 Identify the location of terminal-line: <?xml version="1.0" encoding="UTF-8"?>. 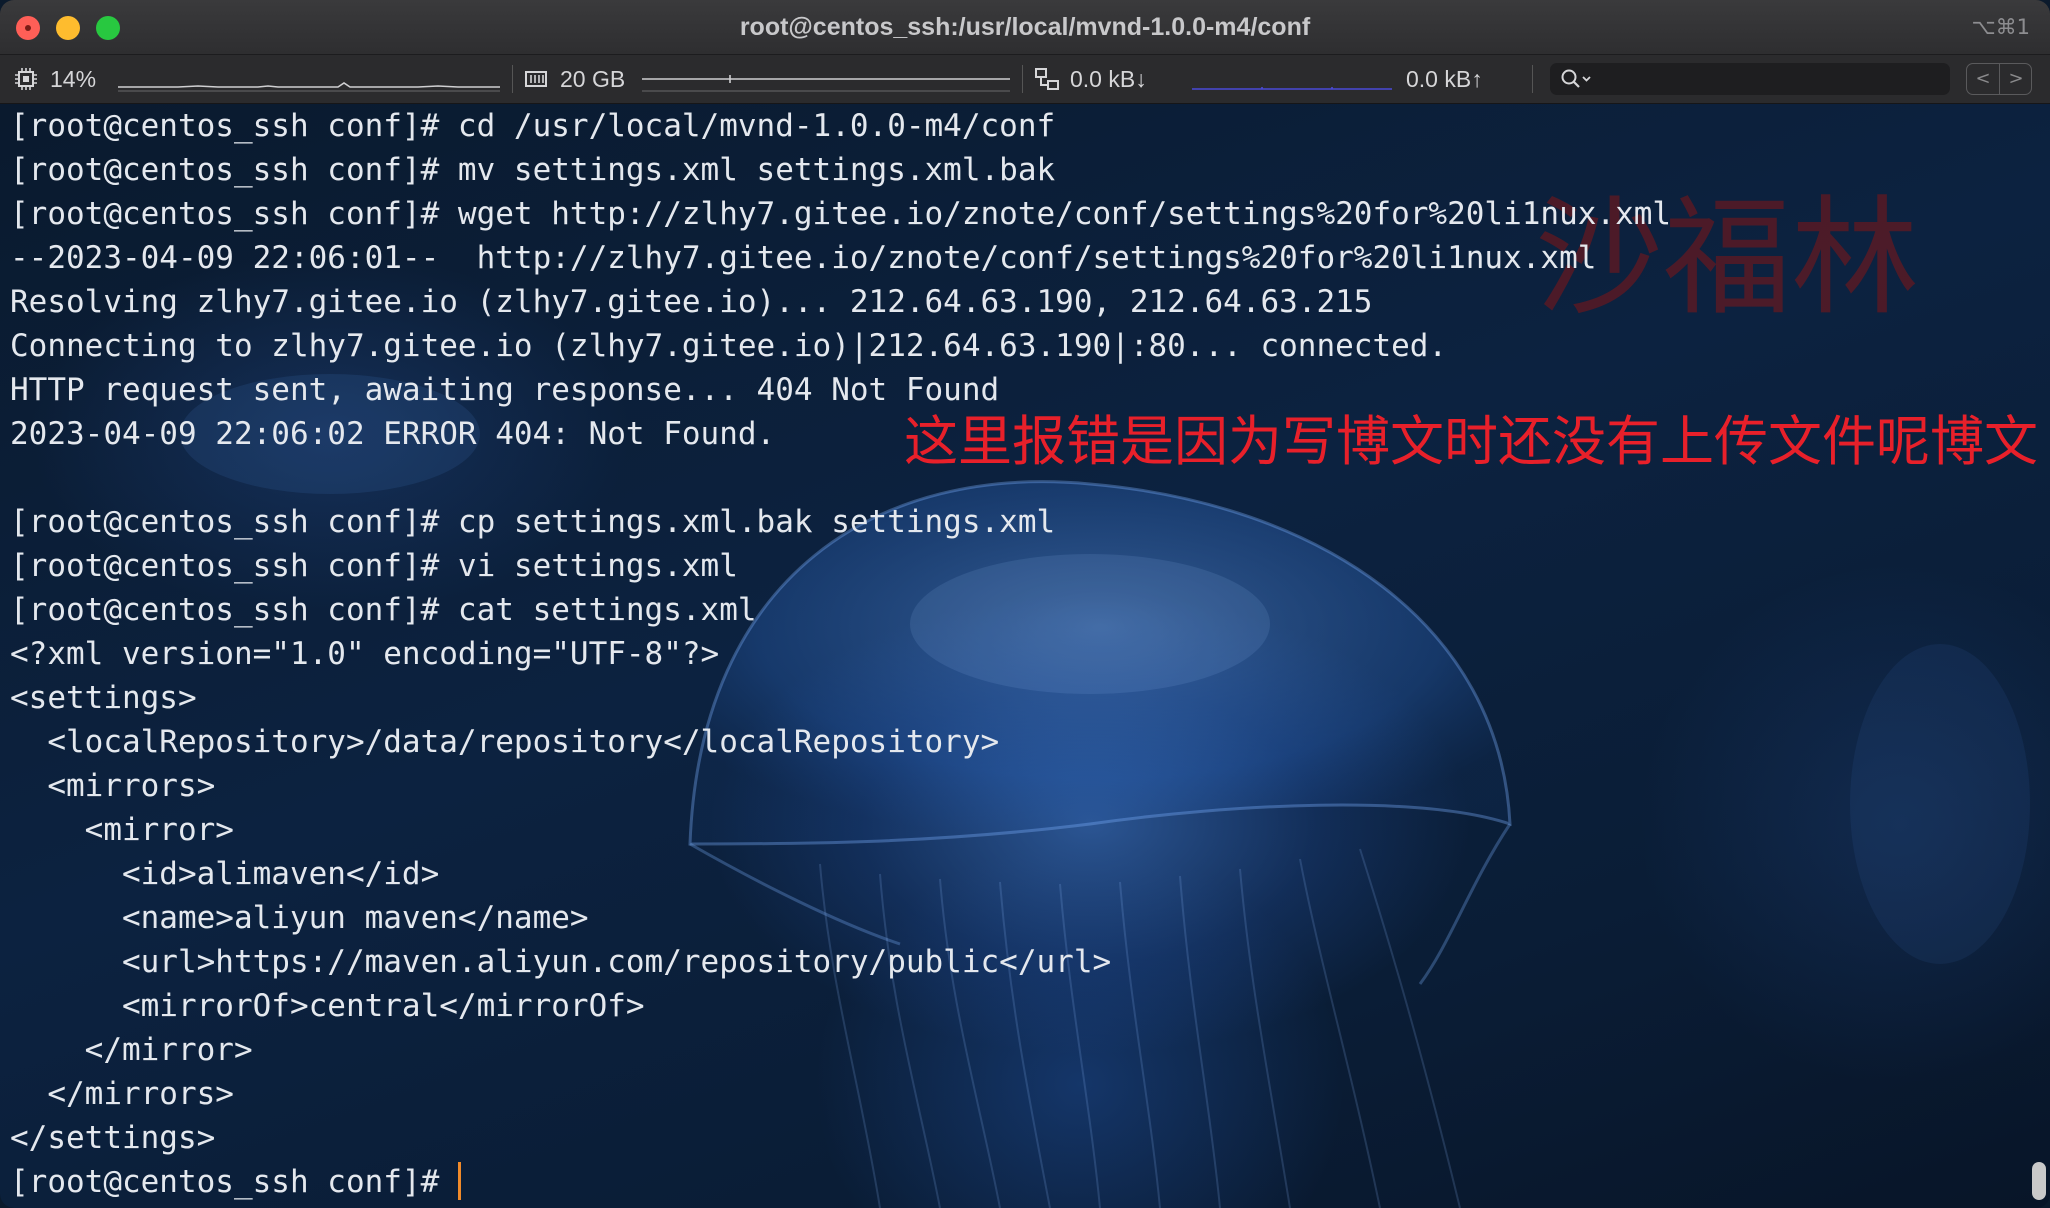
(365, 654).